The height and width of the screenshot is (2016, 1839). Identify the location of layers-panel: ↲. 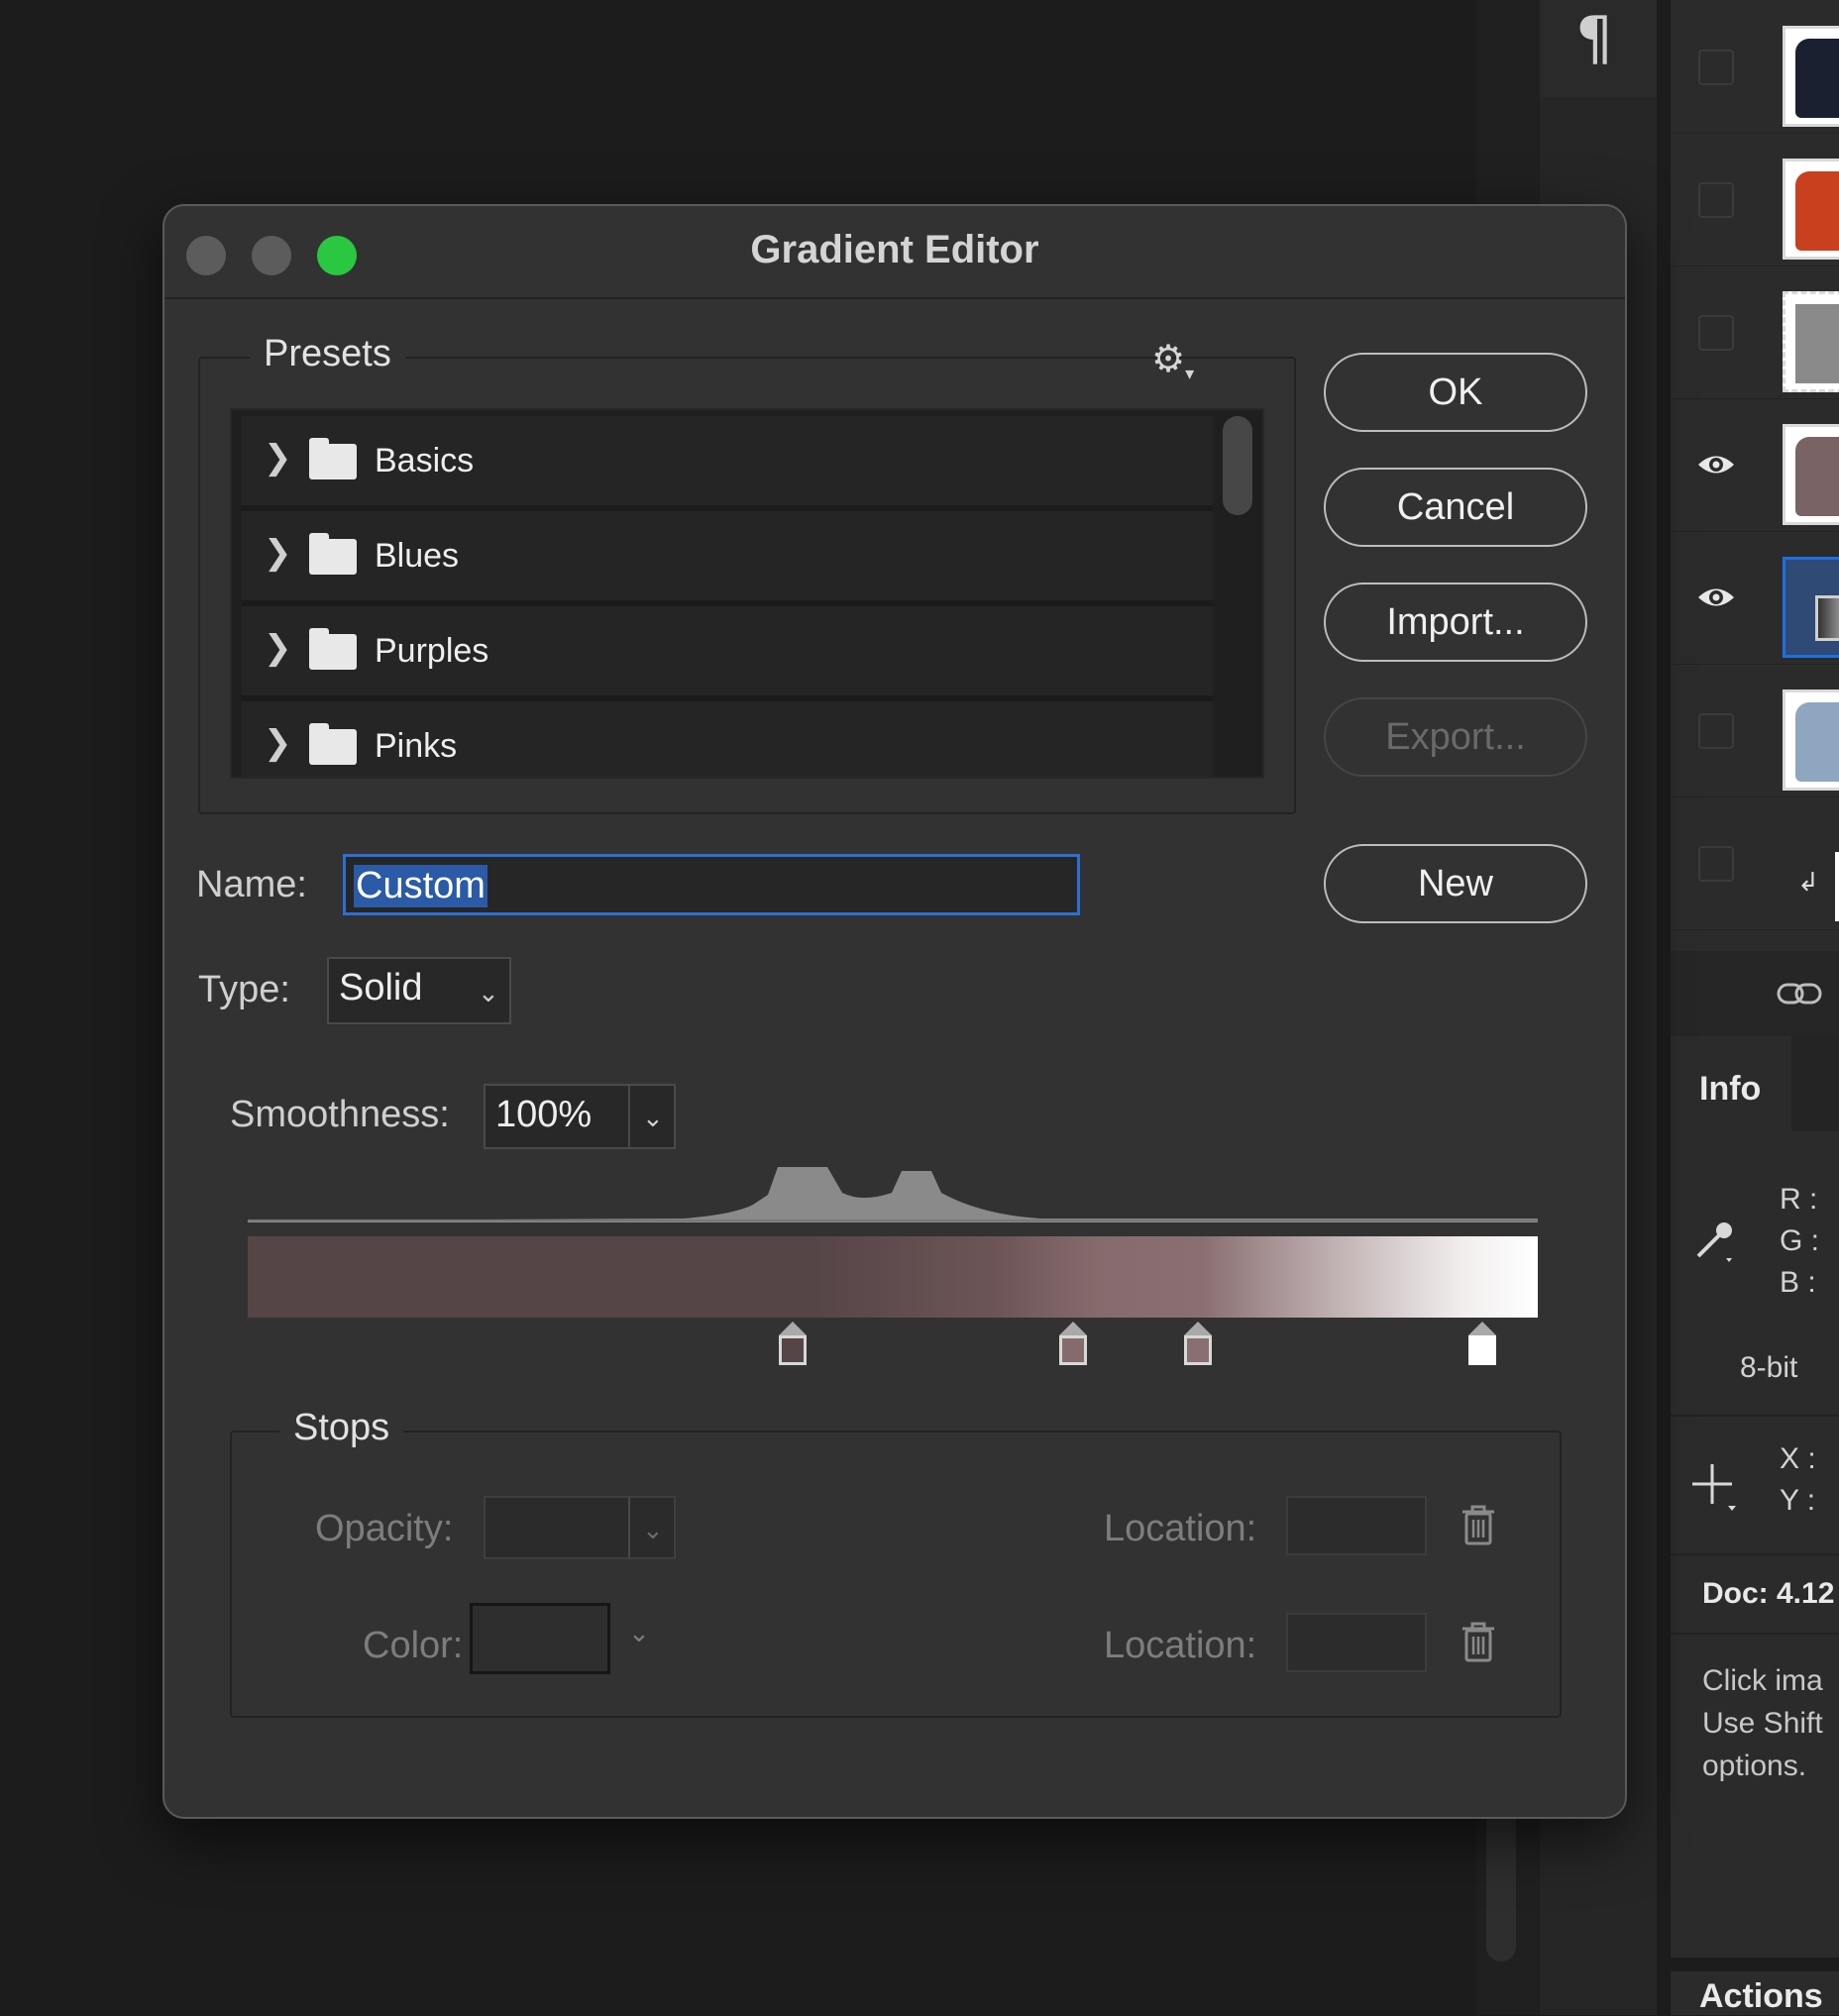
(1754, 518).